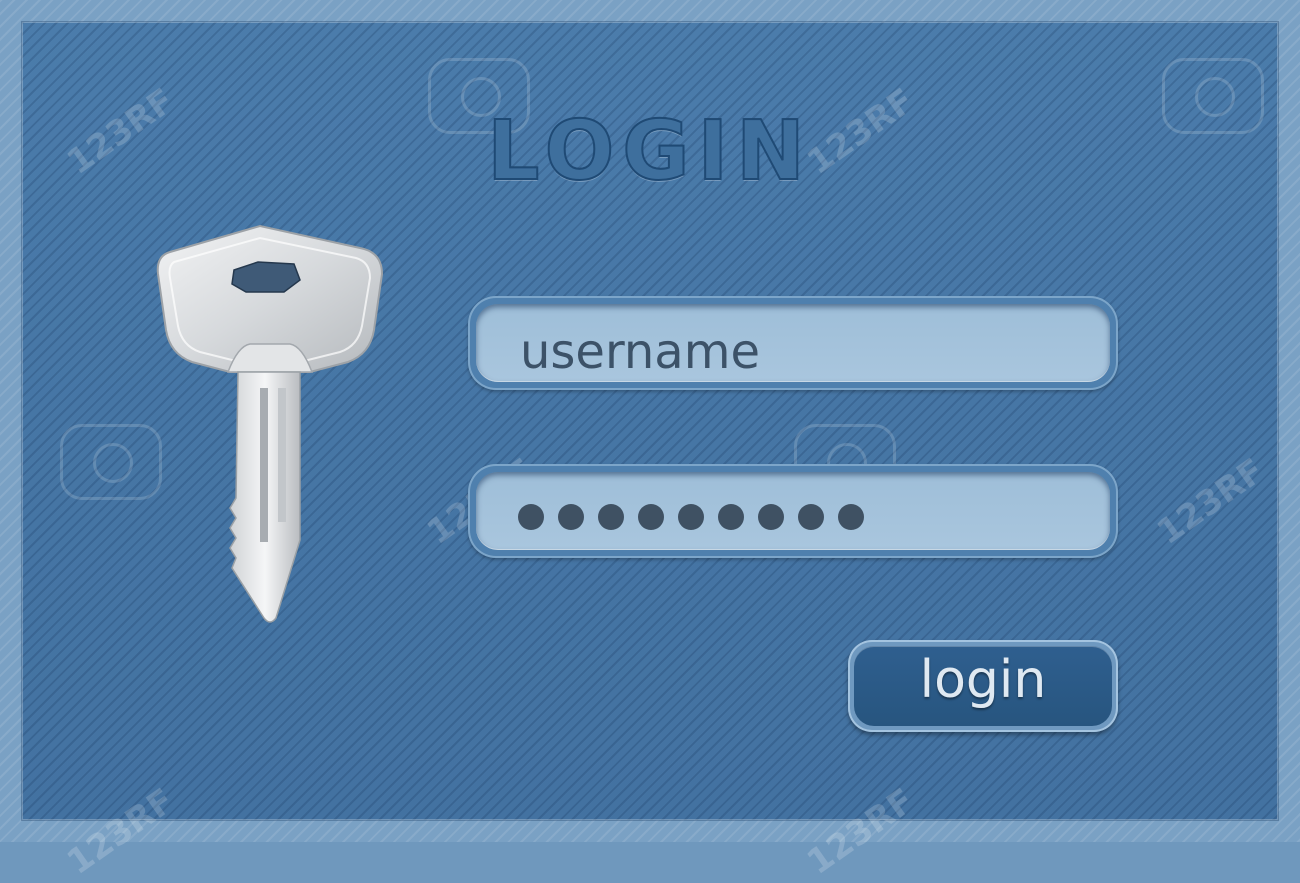 This screenshot has width=1300, height=883. I want to click on watermark-camera-icon, so click(111, 462).